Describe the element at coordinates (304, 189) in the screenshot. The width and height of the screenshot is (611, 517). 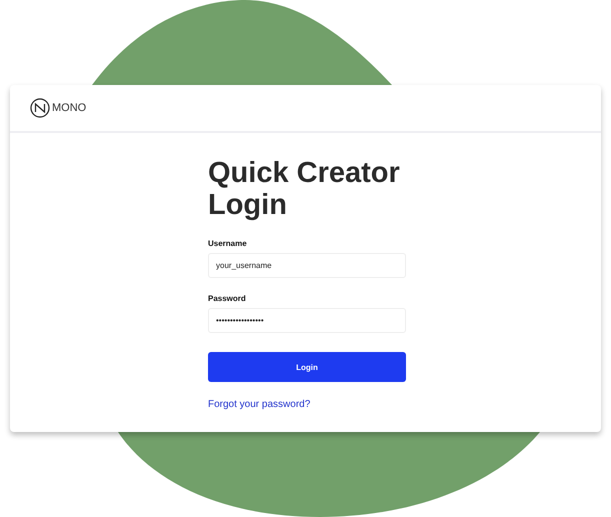
I see `page-title: Quick Creator Login` at that location.